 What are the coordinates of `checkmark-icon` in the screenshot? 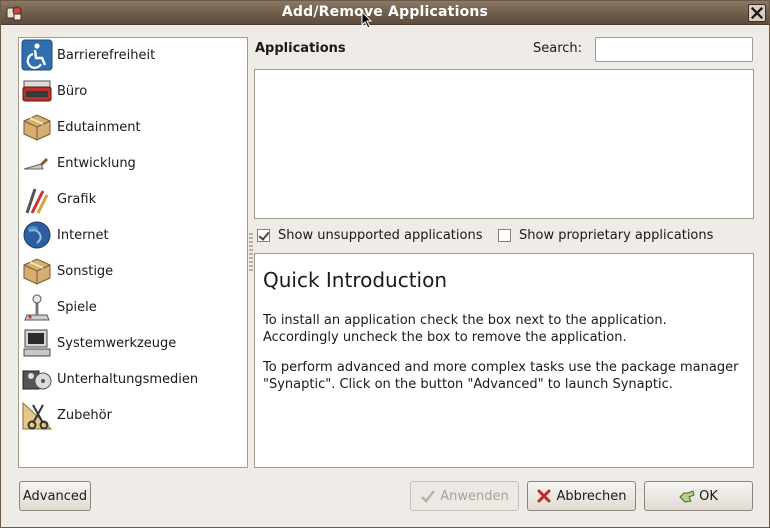 It's located at (428, 496).